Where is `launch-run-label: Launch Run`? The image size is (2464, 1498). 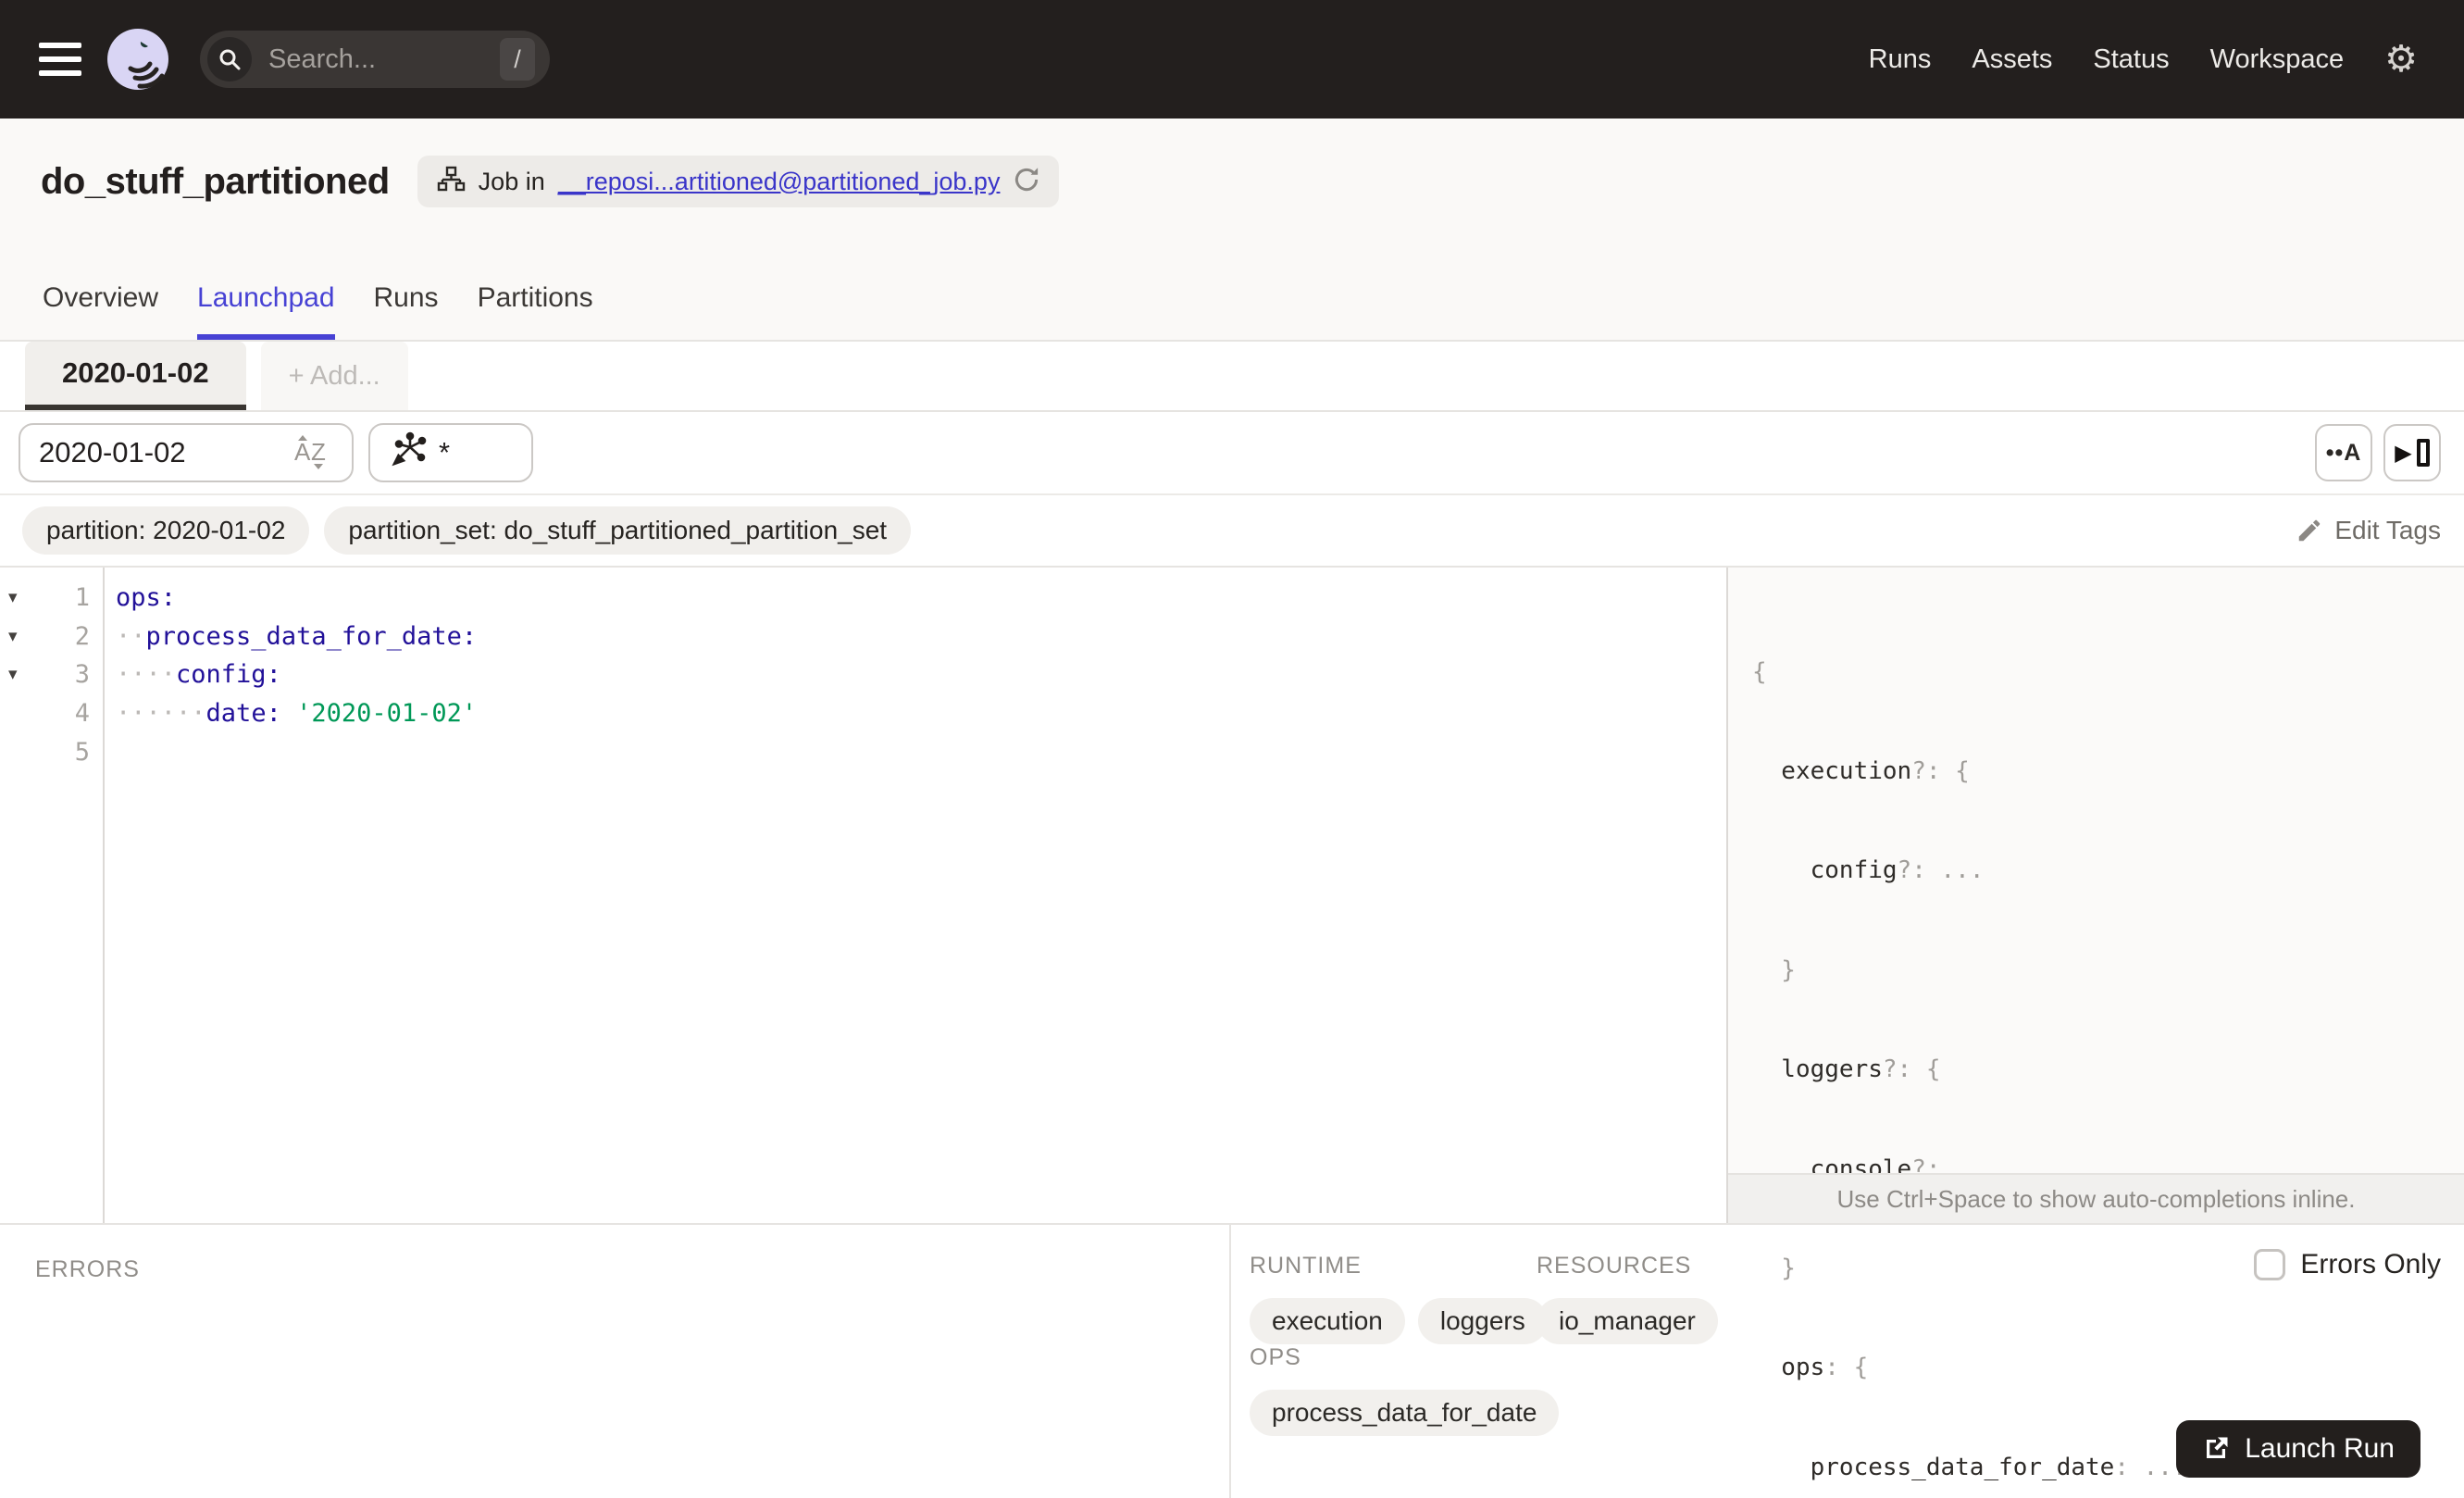
launch-run-label: Launch Run is located at coordinates (2320, 1448).